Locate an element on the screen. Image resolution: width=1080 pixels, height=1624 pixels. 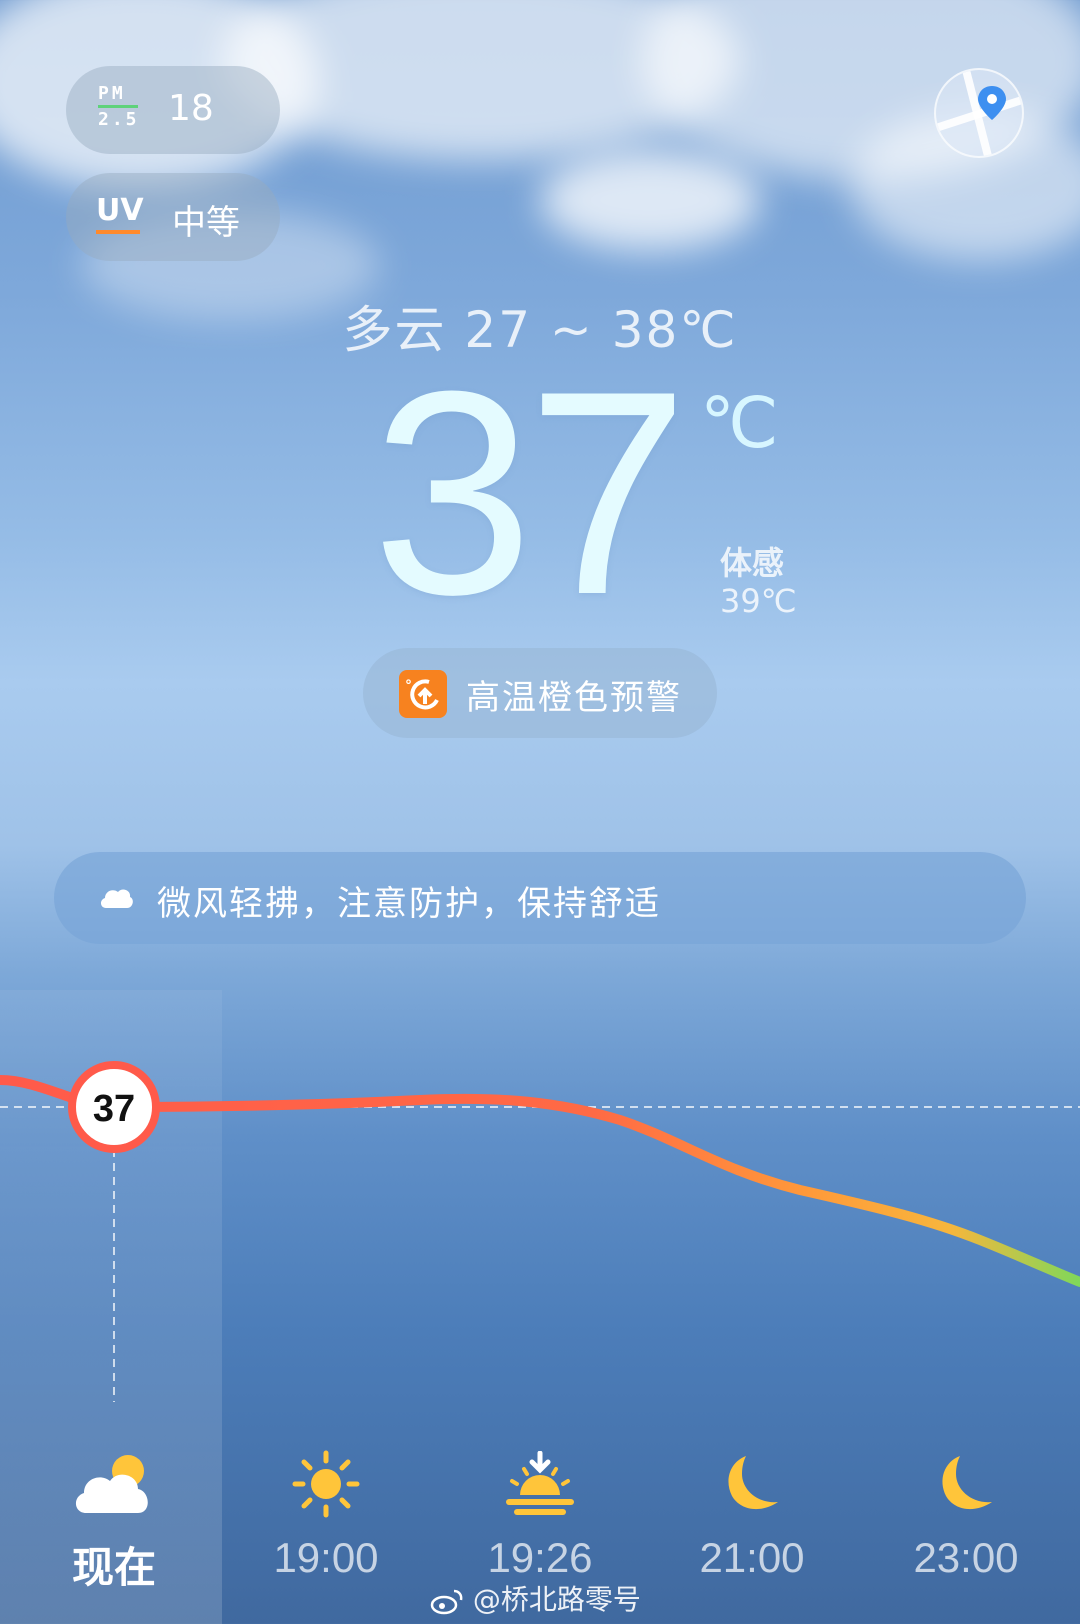
weather-tip-banner: 微风轻拂，注意防护，保持舒适 is located at coordinates (540, 898).